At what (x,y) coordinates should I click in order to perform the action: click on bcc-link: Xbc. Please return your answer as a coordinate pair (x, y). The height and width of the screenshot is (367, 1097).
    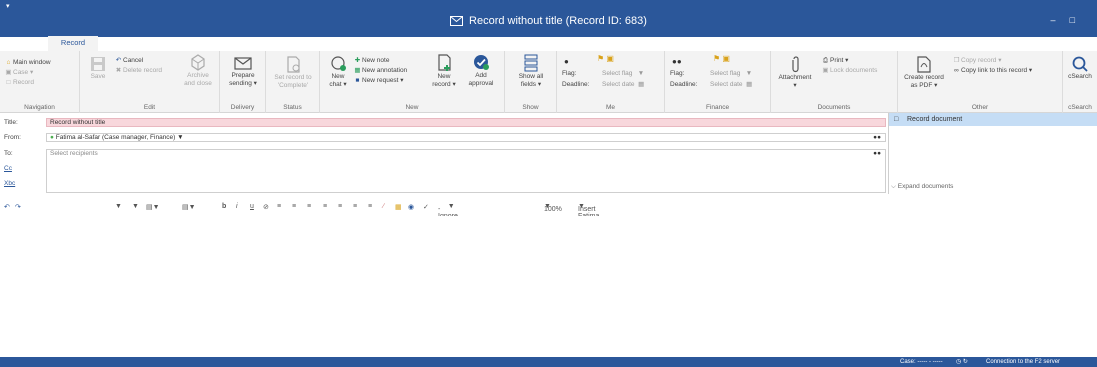
    Looking at the image, I should click on (9, 183).